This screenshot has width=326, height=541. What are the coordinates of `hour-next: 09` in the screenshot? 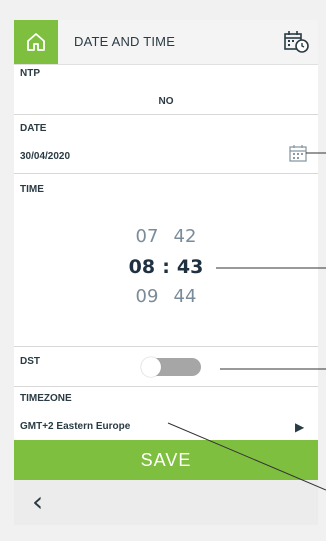 It's located at (147, 296).